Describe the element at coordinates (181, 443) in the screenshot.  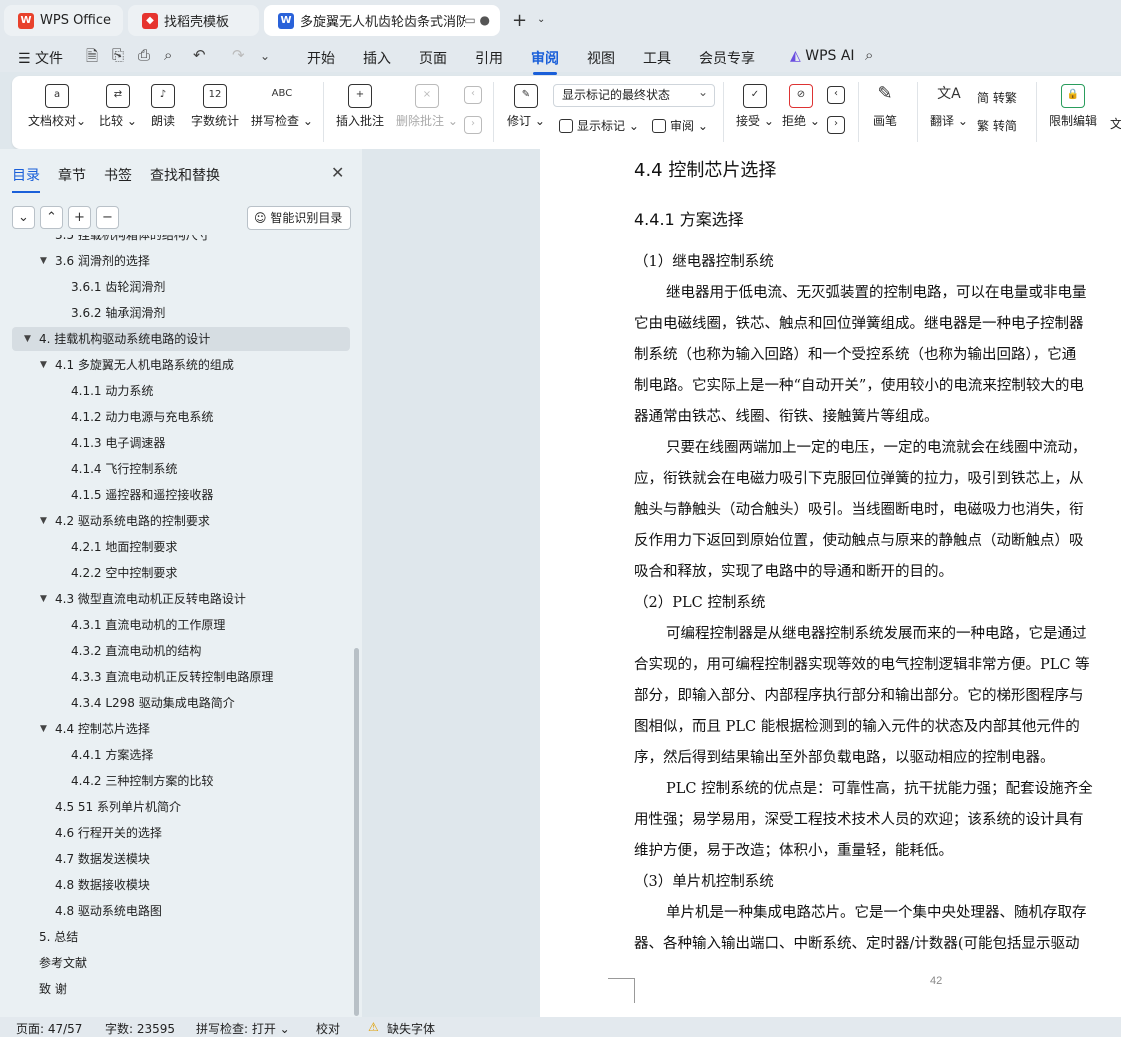
I see `toc-item: 4.1.3 电子调速器` at that location.